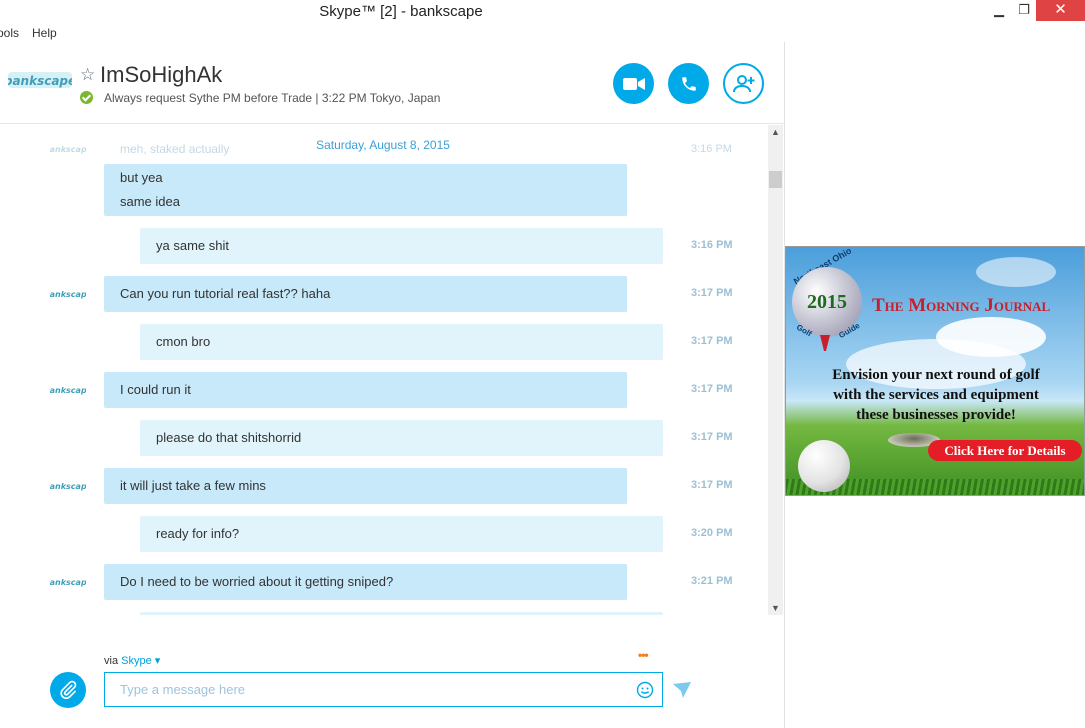 Image resolution: width=1085 pixels, height=728 pixels. I want to click on message-bubble-outgoing: please do that shitshorrid, so click(401, 438).